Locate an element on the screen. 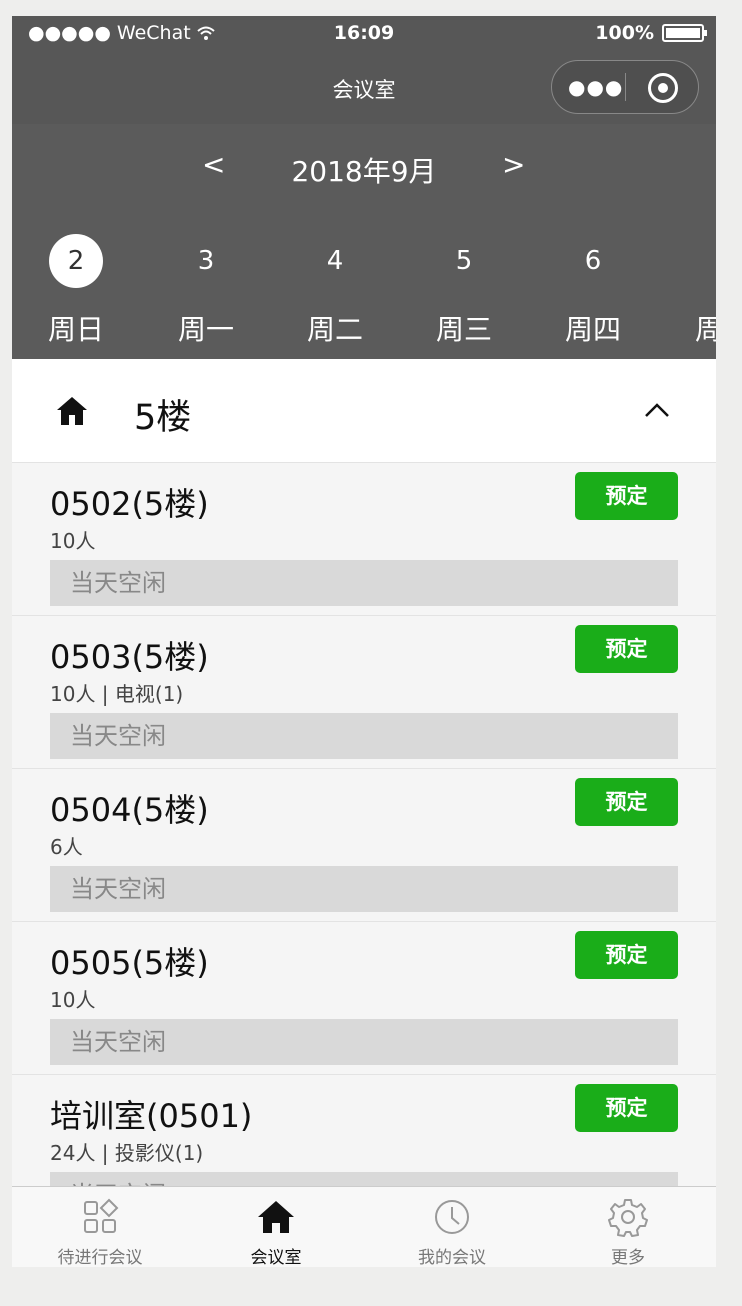  tab-label: 更多 is located at coordinates (628, 1257).